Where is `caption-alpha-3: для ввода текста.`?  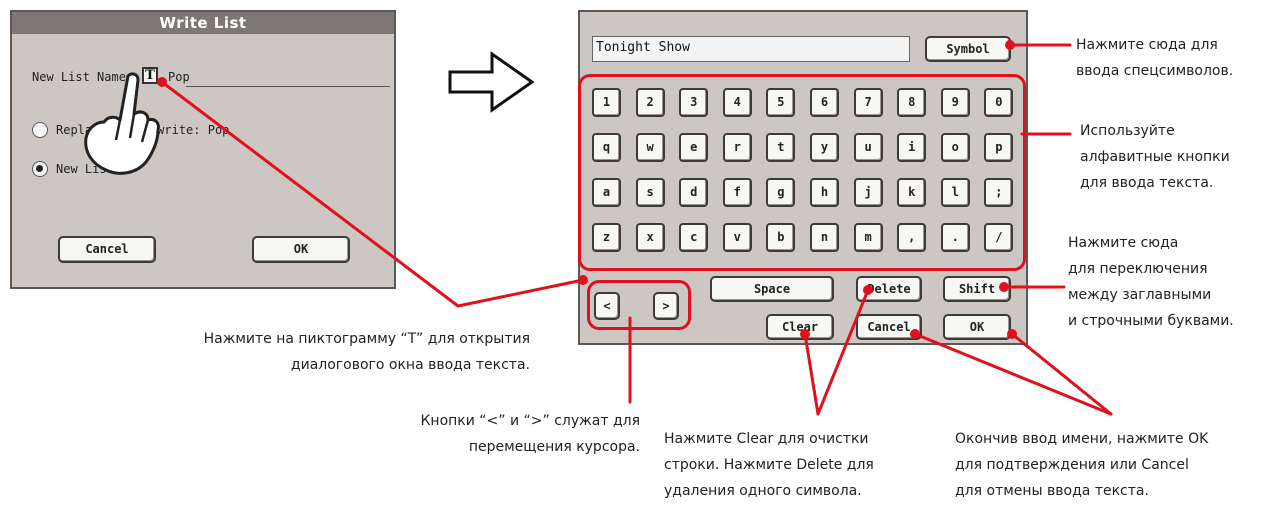 caption-alpha-3: для ввода текста. is located at coordinates (1147, 183).